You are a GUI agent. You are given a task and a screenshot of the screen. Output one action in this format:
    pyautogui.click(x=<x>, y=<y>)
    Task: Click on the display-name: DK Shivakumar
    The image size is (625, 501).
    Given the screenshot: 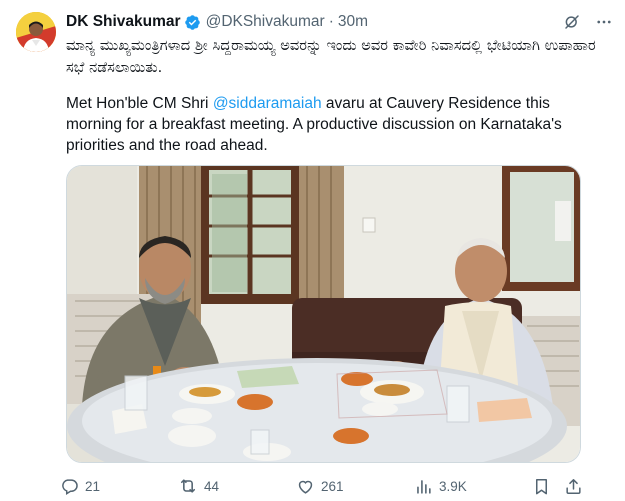 What is the action you would take?
    pyautogui.click(x=123, y=22)
    